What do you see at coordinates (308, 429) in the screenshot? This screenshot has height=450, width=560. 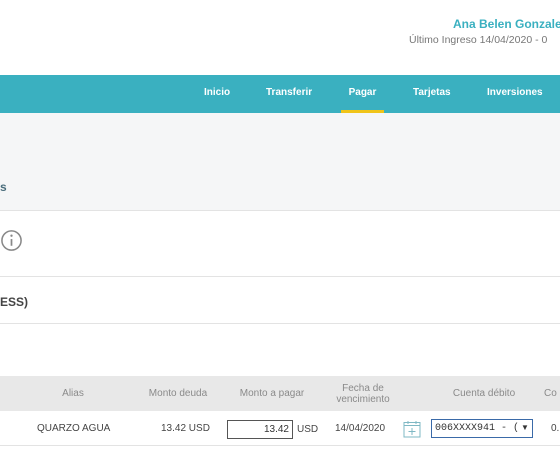 I see `pay-amount-unit: USD` at bounding box center [308, 429].